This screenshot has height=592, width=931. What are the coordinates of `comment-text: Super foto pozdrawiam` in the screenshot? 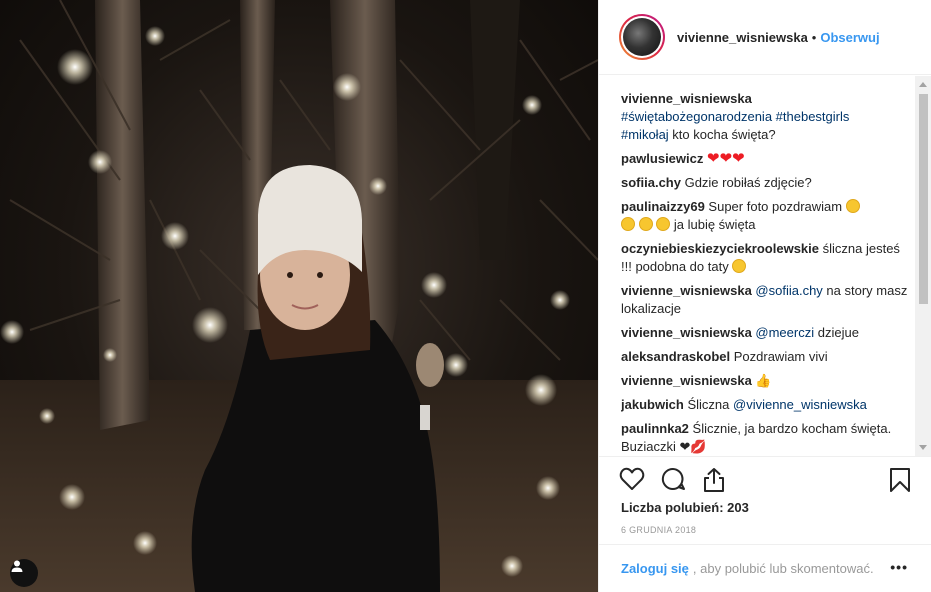 It's located at (775, 206).